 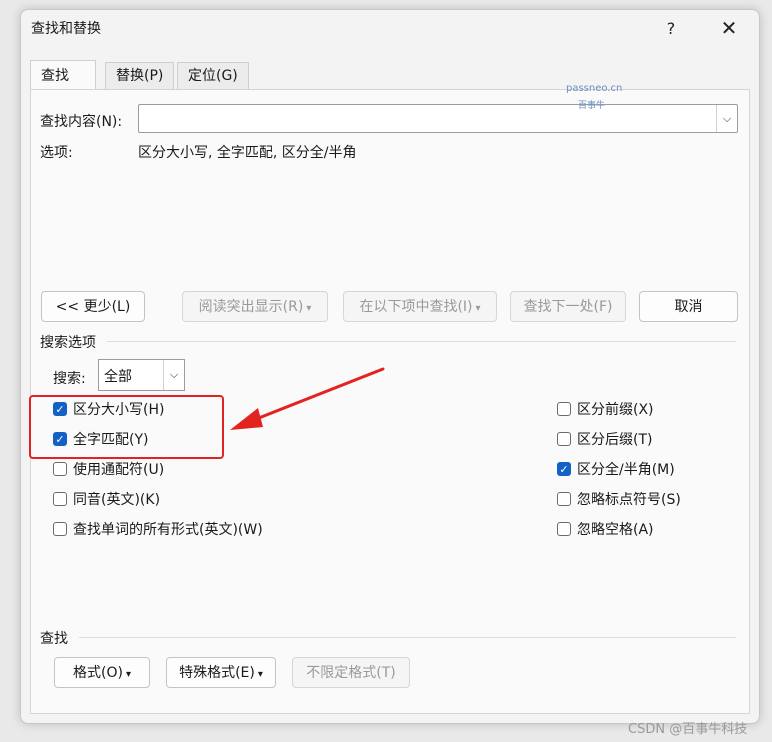 What do you see at coordinates (688, 729) in the screenshot?
I see `footer-credit: CSDN @百事牛科技` at bounding box center [688, 729].